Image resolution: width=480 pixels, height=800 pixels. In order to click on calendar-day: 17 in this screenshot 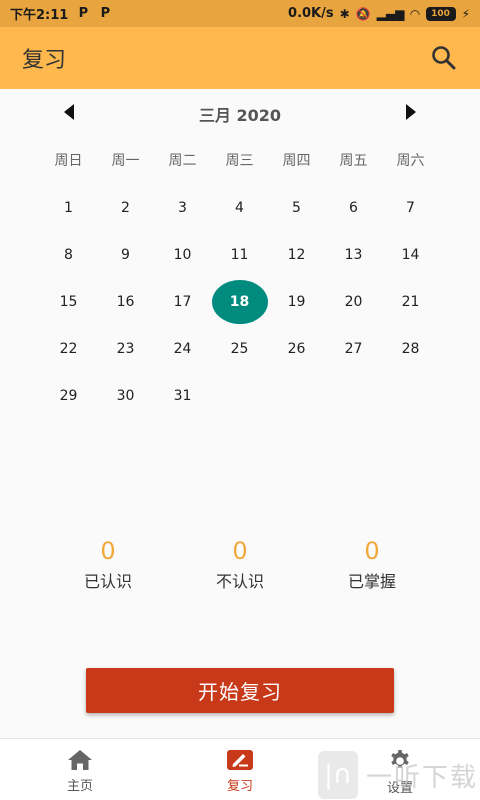, I will do `click(182, 301)`.